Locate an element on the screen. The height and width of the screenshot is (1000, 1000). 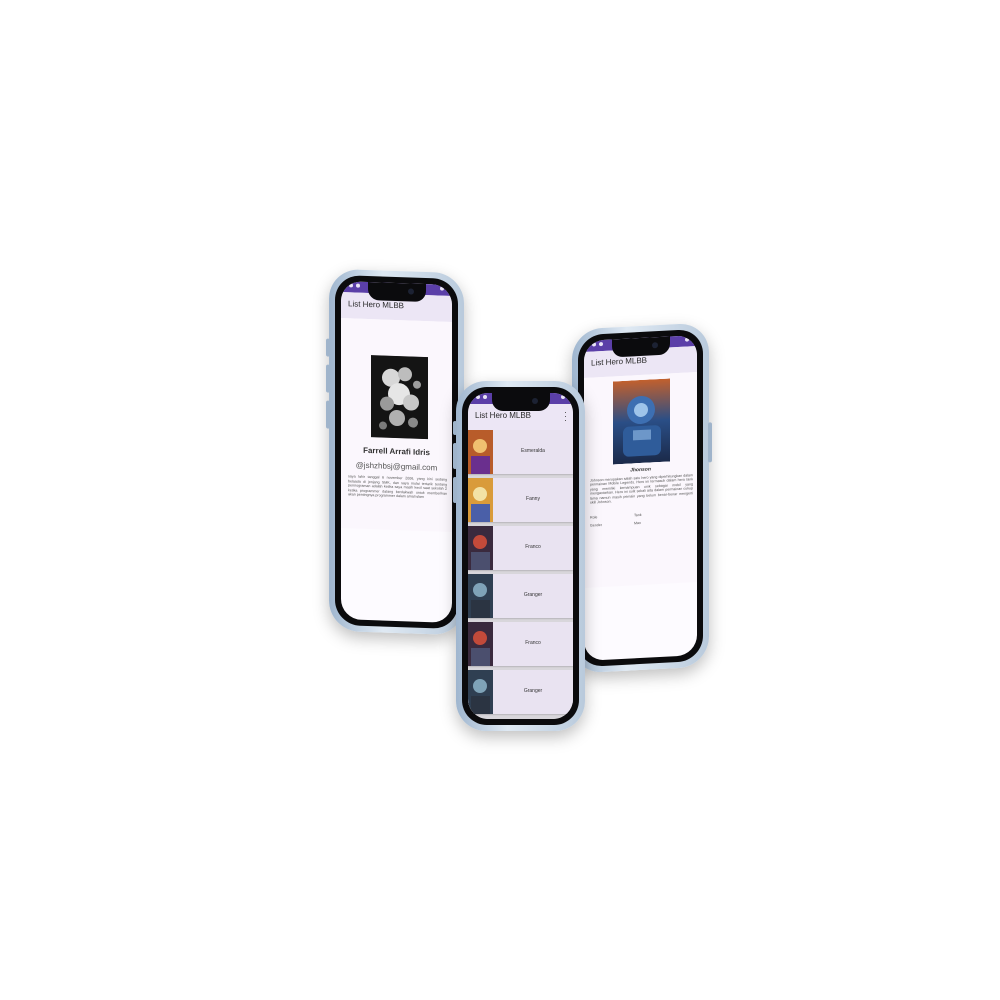
role-value: Tank is located at coordinates (638, 515).